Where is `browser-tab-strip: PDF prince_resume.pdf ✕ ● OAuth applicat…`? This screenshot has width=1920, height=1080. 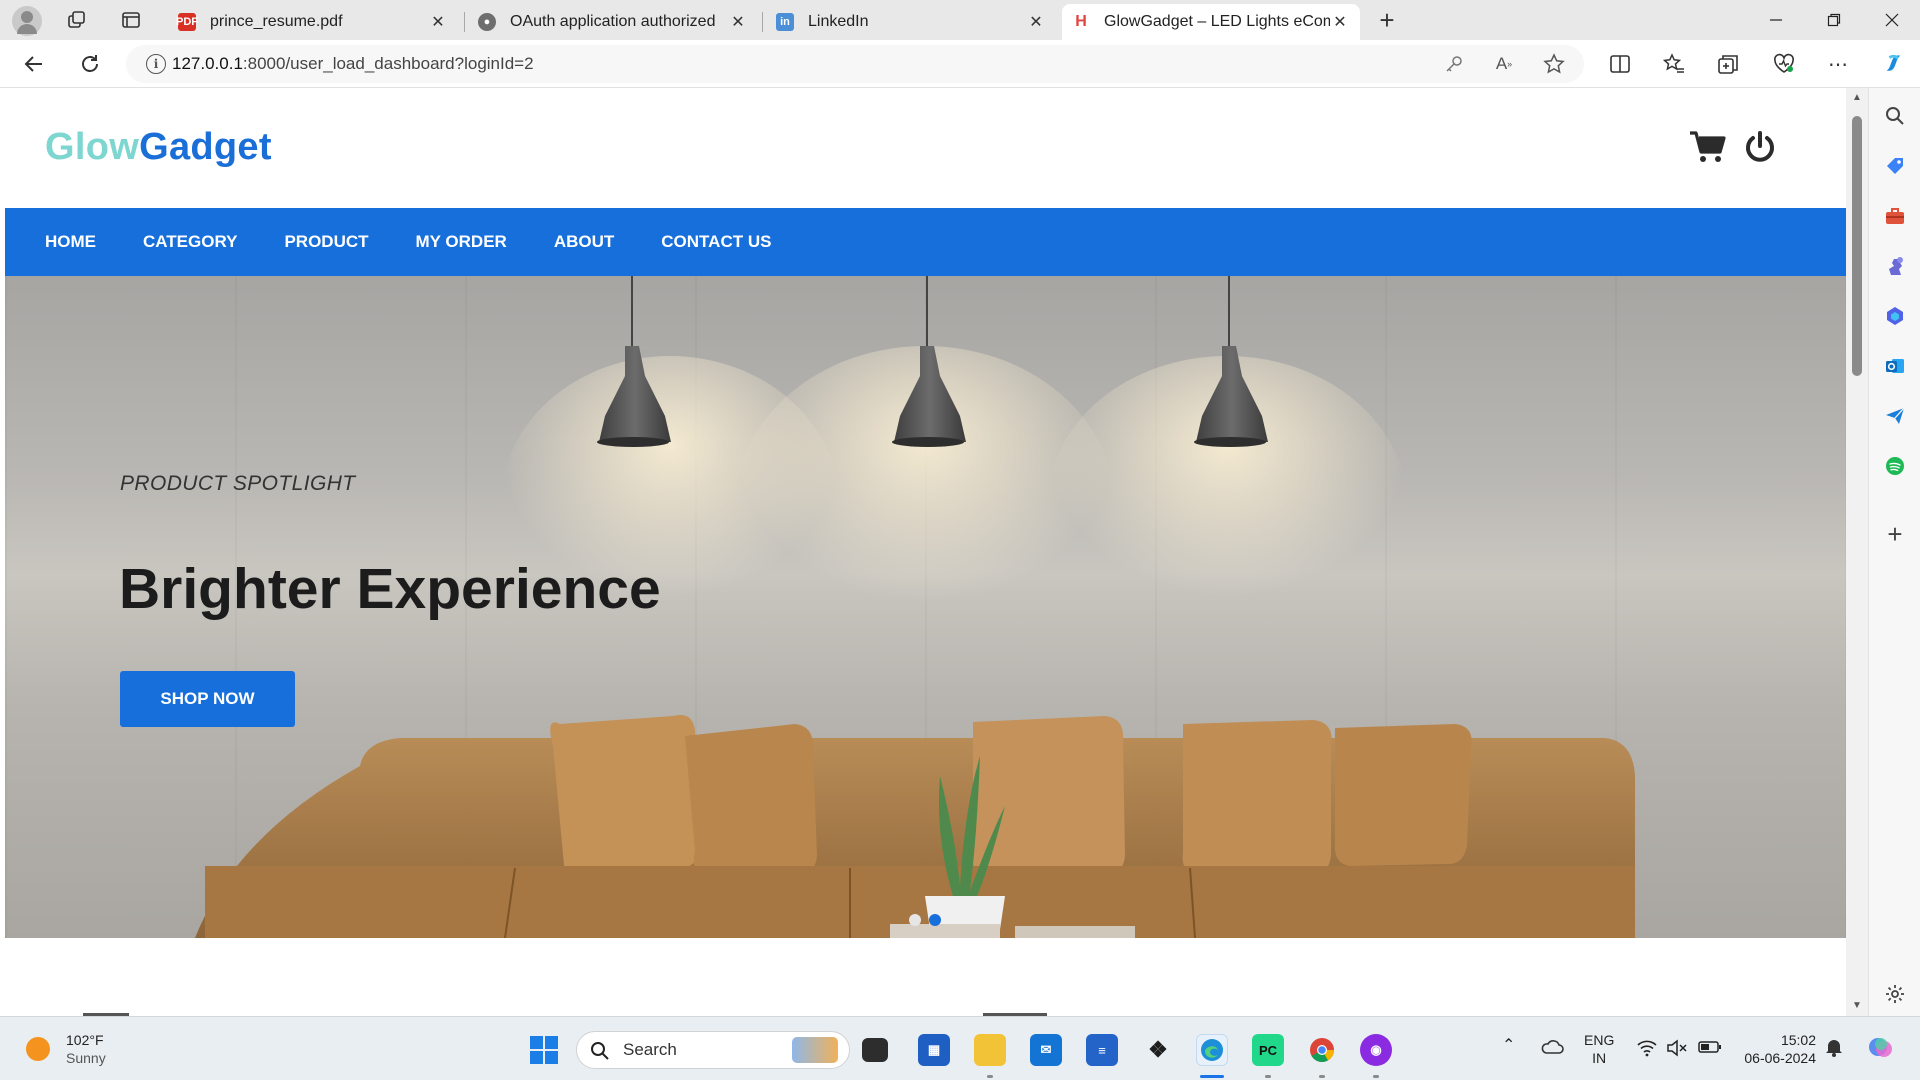 browser-tab-strip: PDF prince_resume.pdf ✕ ● OAuth applicat… is located at coordinates (960, 20).